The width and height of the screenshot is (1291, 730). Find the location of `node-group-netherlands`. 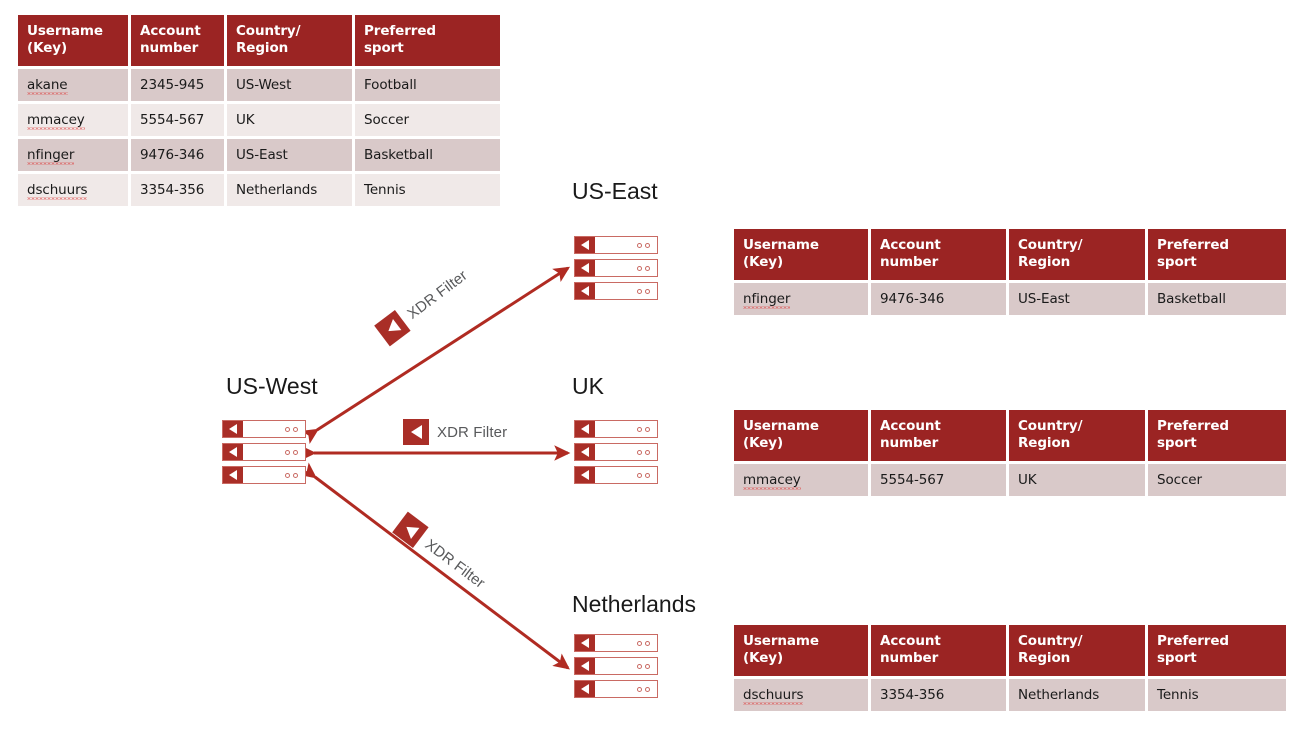

node-group-netherlands is located at coordinates (616, 668).